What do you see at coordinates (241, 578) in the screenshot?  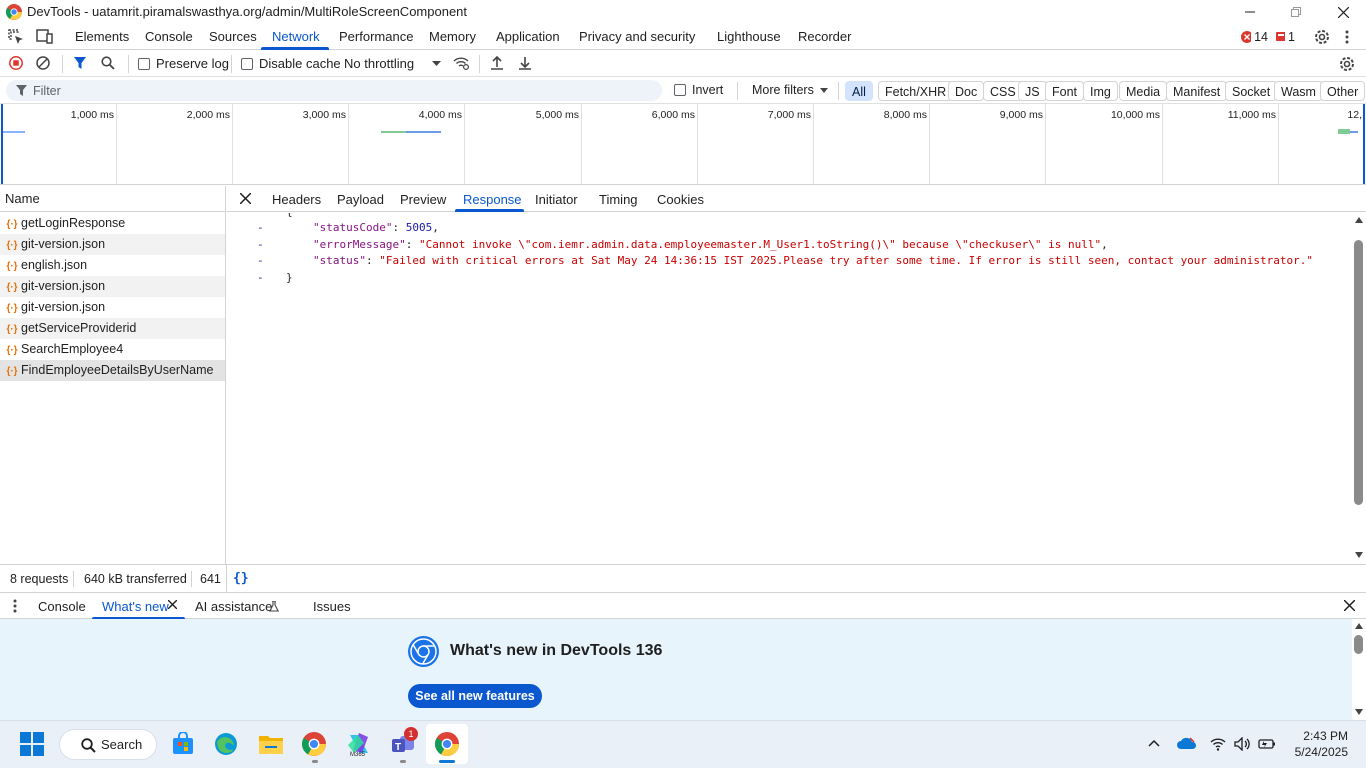 I see `pretty-print-icon: {}` at bounding box center [241, 578].